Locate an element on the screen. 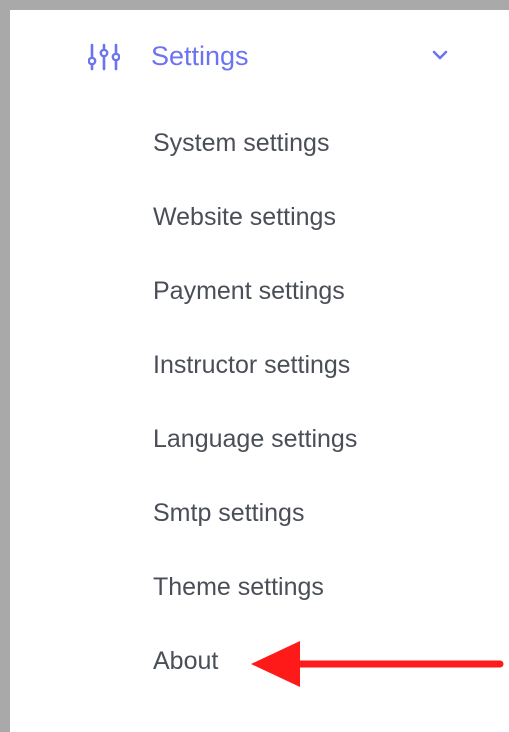 Image resolution: width=509 pixels, height=732 pixels. window-frame-left is located at coordinates (5, 366).